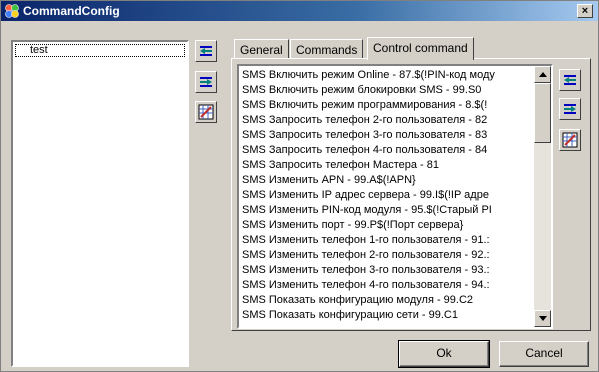 This screenshot has height=372, width=599. Describe the element at coordinates (12, 11) in the screenshot. I see `app-icon` at that location.